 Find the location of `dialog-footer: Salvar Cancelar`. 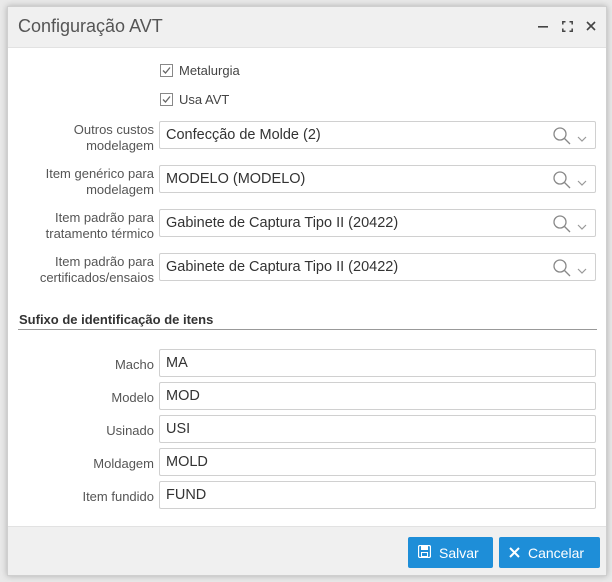

dialog-footer: Salvar Cancelar is located at coordinates (307, 550).